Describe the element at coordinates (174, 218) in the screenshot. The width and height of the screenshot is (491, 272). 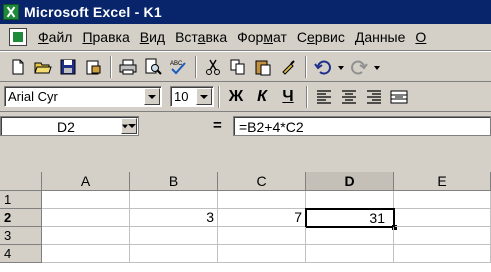
I see `cell-b2: 3` at that location.